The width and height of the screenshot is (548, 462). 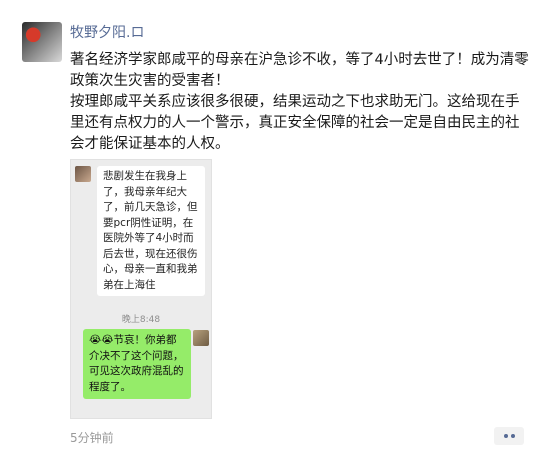 What do you see at coordinates (107, 32) in the screenshot?
I see `author-name: 牧野夕阳.ロ` at bounding box center [107, 32].